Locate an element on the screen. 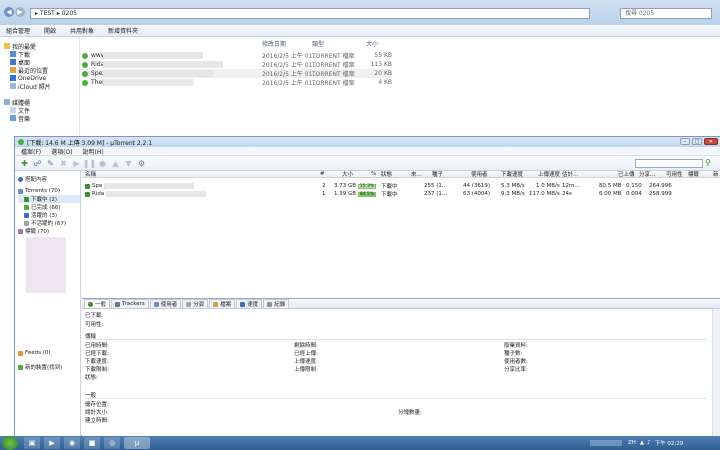  stop-icon: ● is located at coordinates (102, 163).